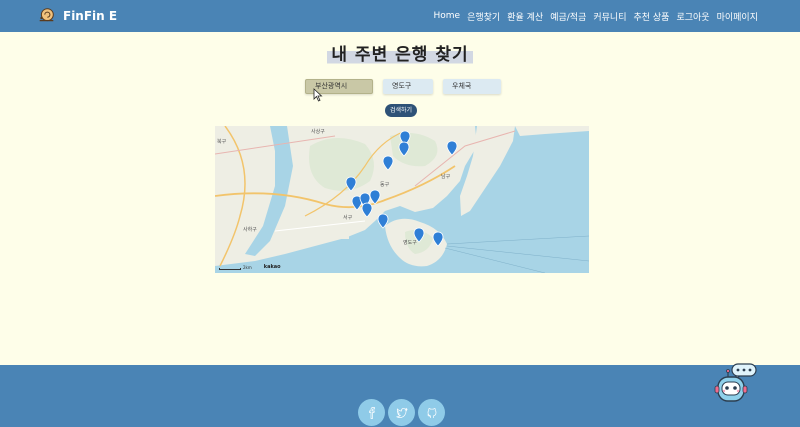 The width and height of the screenshot is (800, 427). Describe the element at coordinates (272, 267) in the screenshot. I see `map-attribution: kakao` at that location.